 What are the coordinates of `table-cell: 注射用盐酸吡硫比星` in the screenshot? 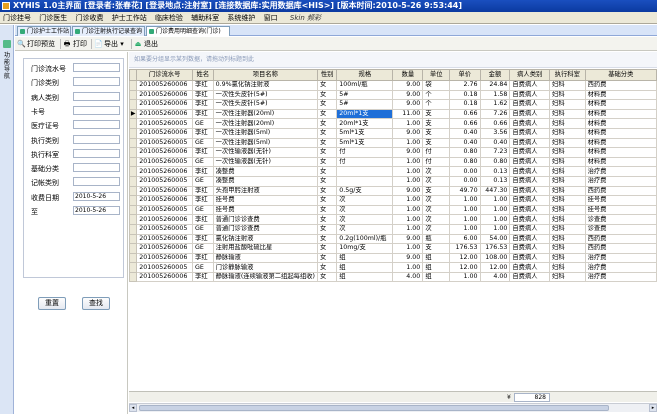 It's located at (265, 248).